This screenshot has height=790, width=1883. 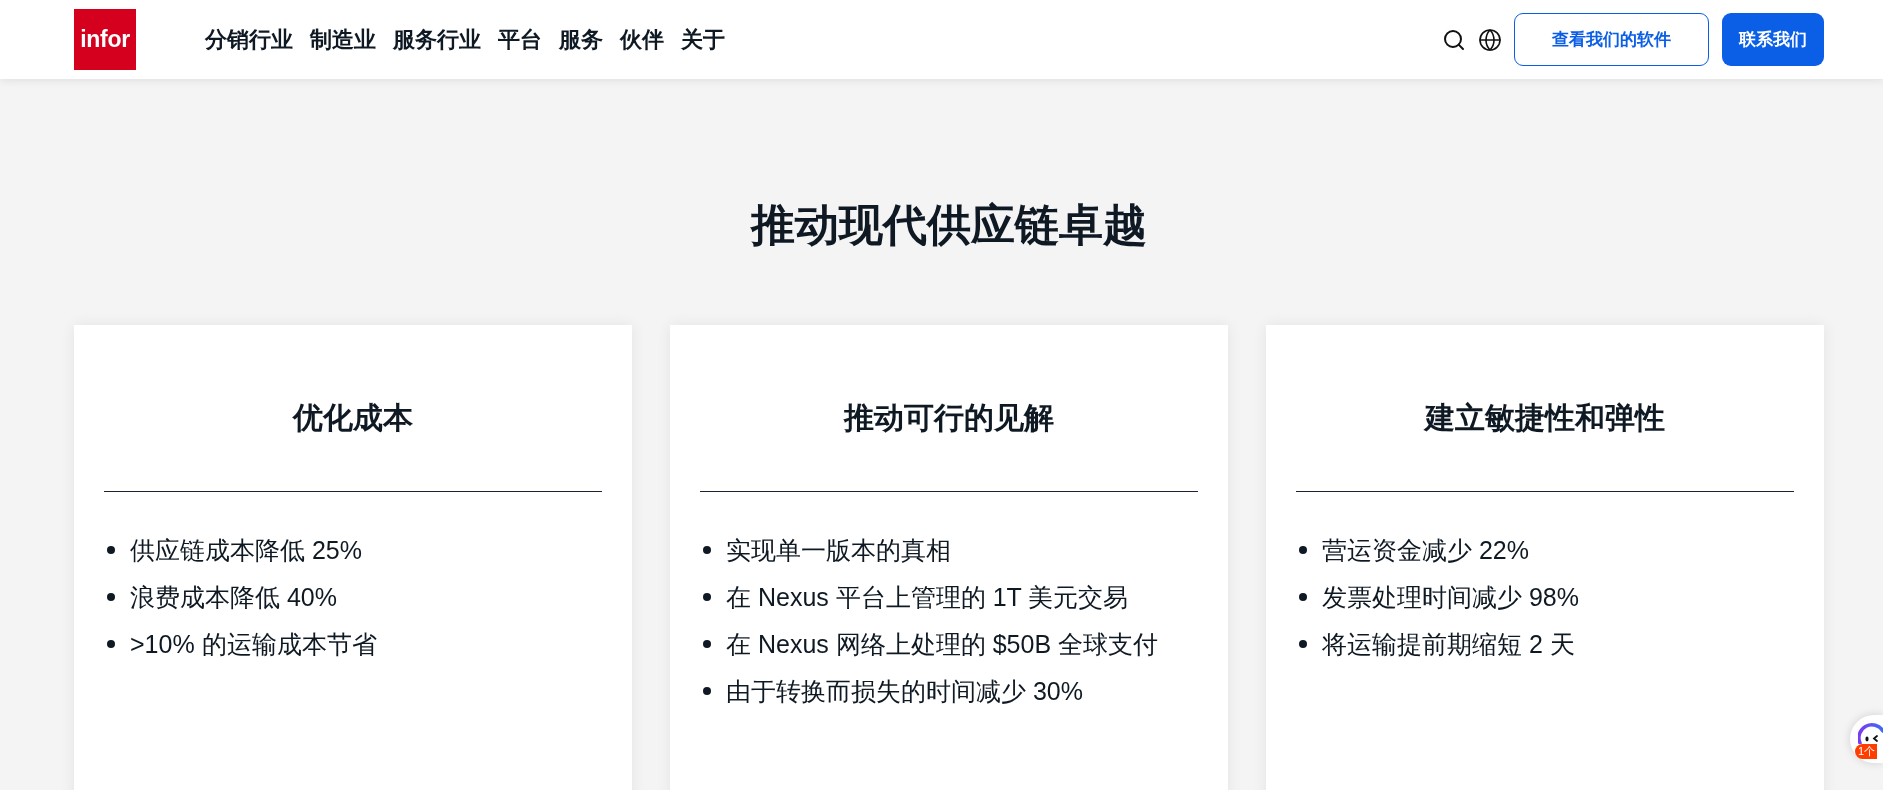 I want to click on nav-link: 制造业, so click(x=343, y=39).